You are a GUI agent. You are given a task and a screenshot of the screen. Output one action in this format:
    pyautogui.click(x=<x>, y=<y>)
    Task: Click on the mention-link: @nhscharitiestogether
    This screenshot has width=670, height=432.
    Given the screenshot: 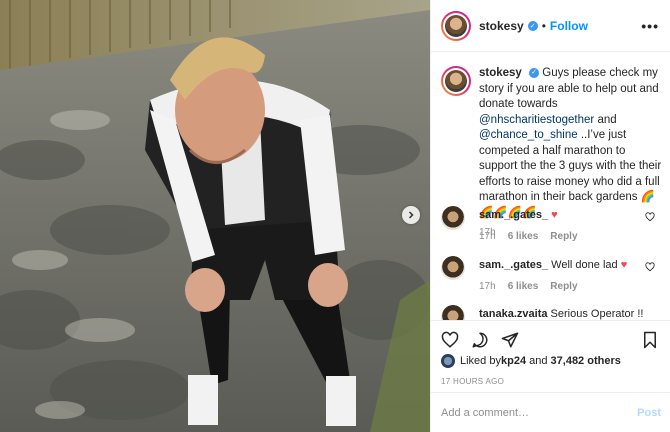 What is the action you would take?
    pyautogui.click(x=536, y=120)
    